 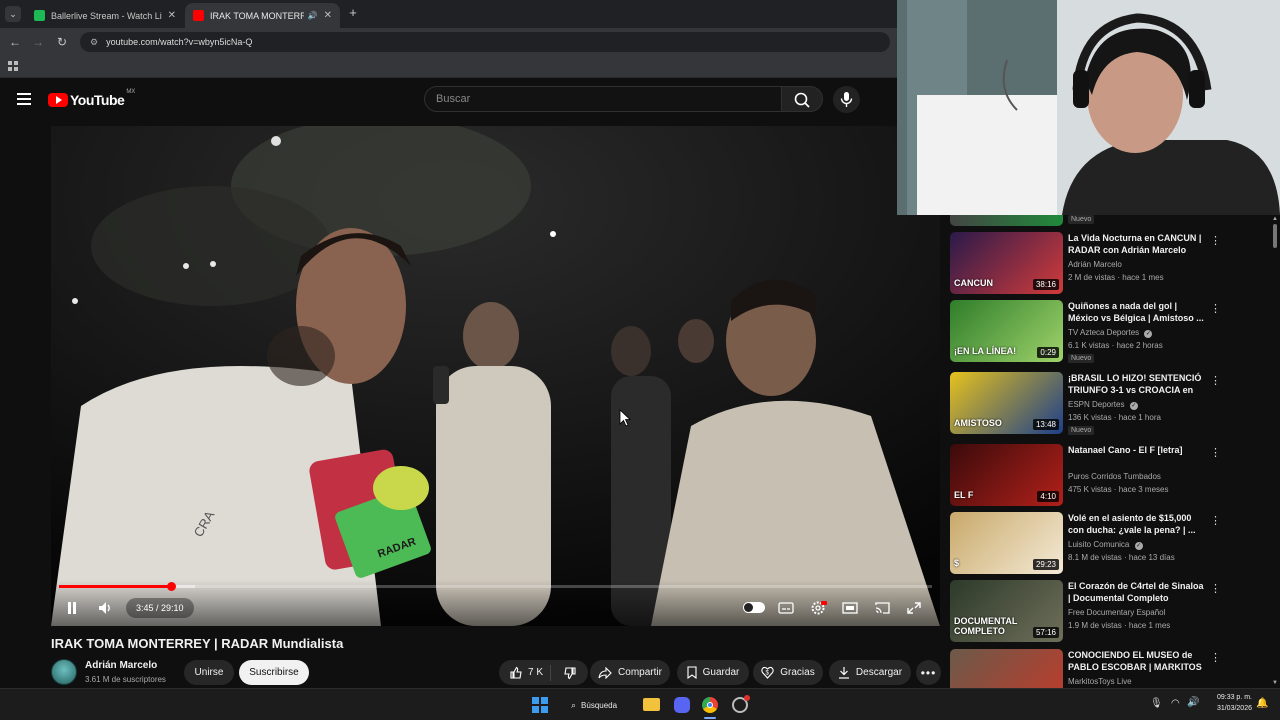 What do you see at coordinates (495, 586) in the screenshot?
I see `progress-bar` at bounding box center [495, 586].